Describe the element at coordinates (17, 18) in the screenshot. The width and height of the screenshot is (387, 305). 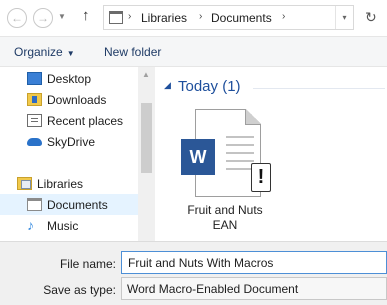
I see `back-button: ←` at that location.